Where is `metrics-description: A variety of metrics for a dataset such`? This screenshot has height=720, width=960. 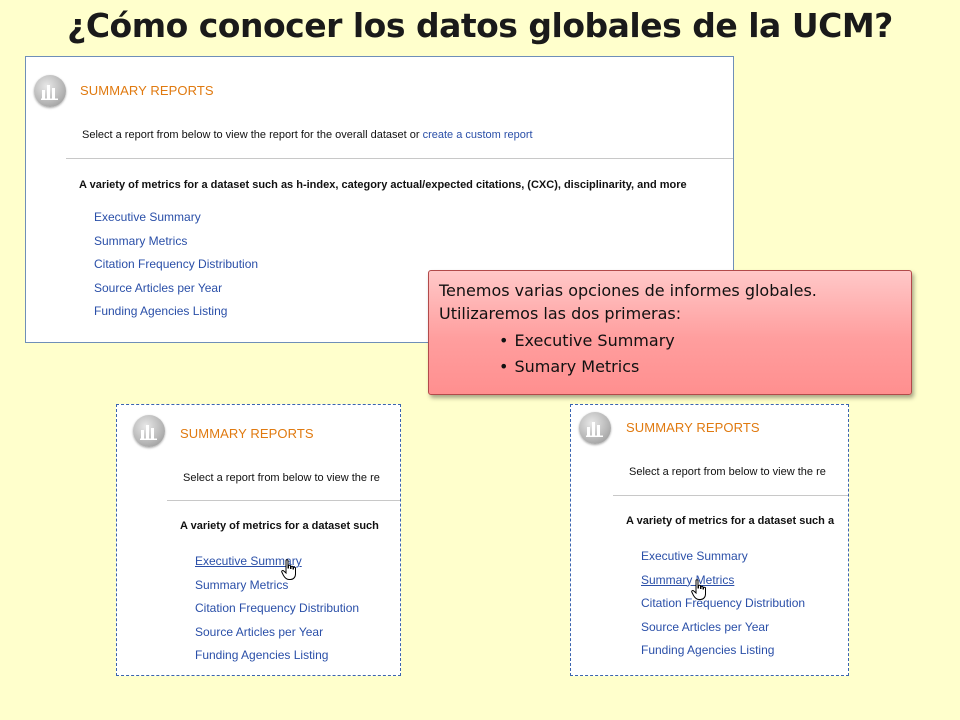 metrics-description: A variety of metrics for a dataset such is located at coordinates (279, 526).